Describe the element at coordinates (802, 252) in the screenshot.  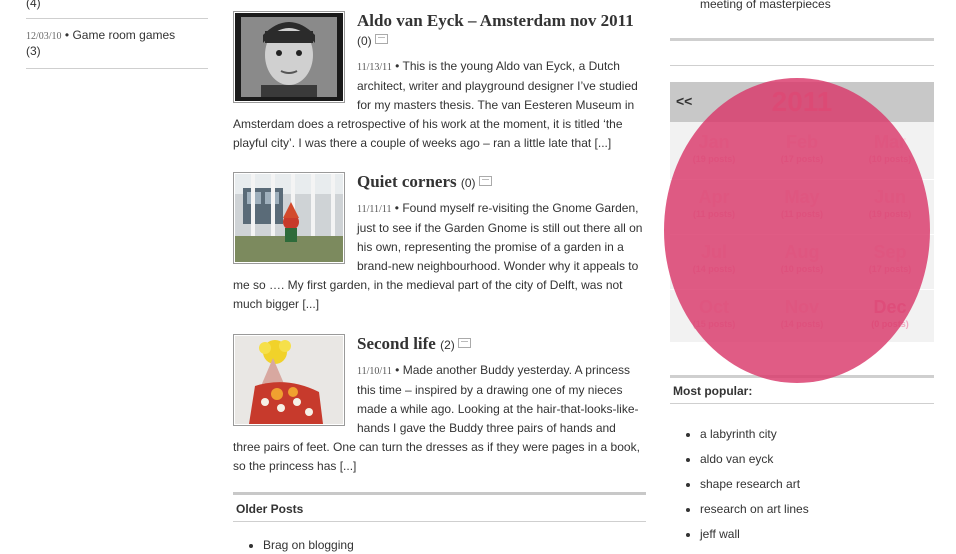
I see `month-name: Aug` at that location.